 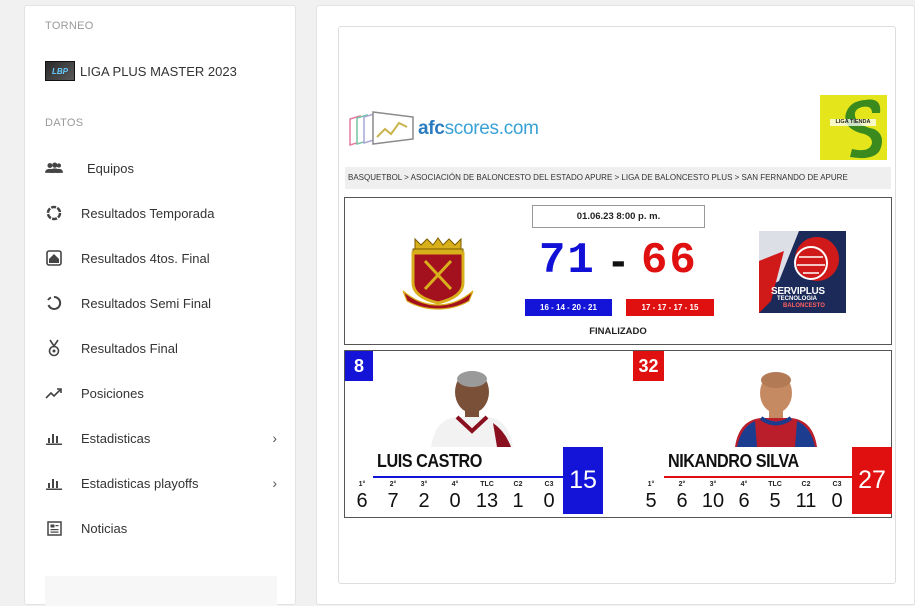 I want to click on stat-value: 11, so click(x=806, y=501).